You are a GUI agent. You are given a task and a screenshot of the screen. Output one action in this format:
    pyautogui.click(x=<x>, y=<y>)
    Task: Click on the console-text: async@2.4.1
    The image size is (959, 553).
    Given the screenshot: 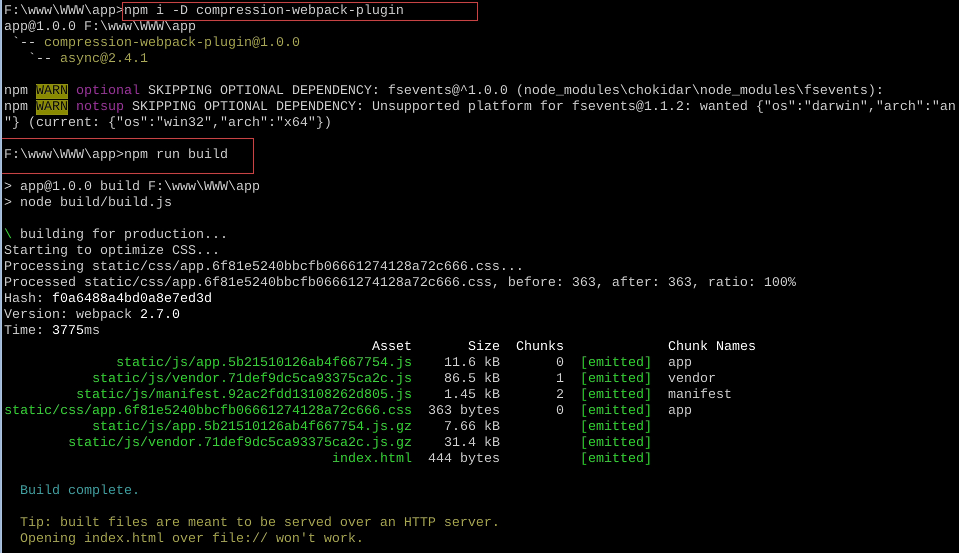 What is the action you would take?
    pyautogui.click(x=104, y=59)
    